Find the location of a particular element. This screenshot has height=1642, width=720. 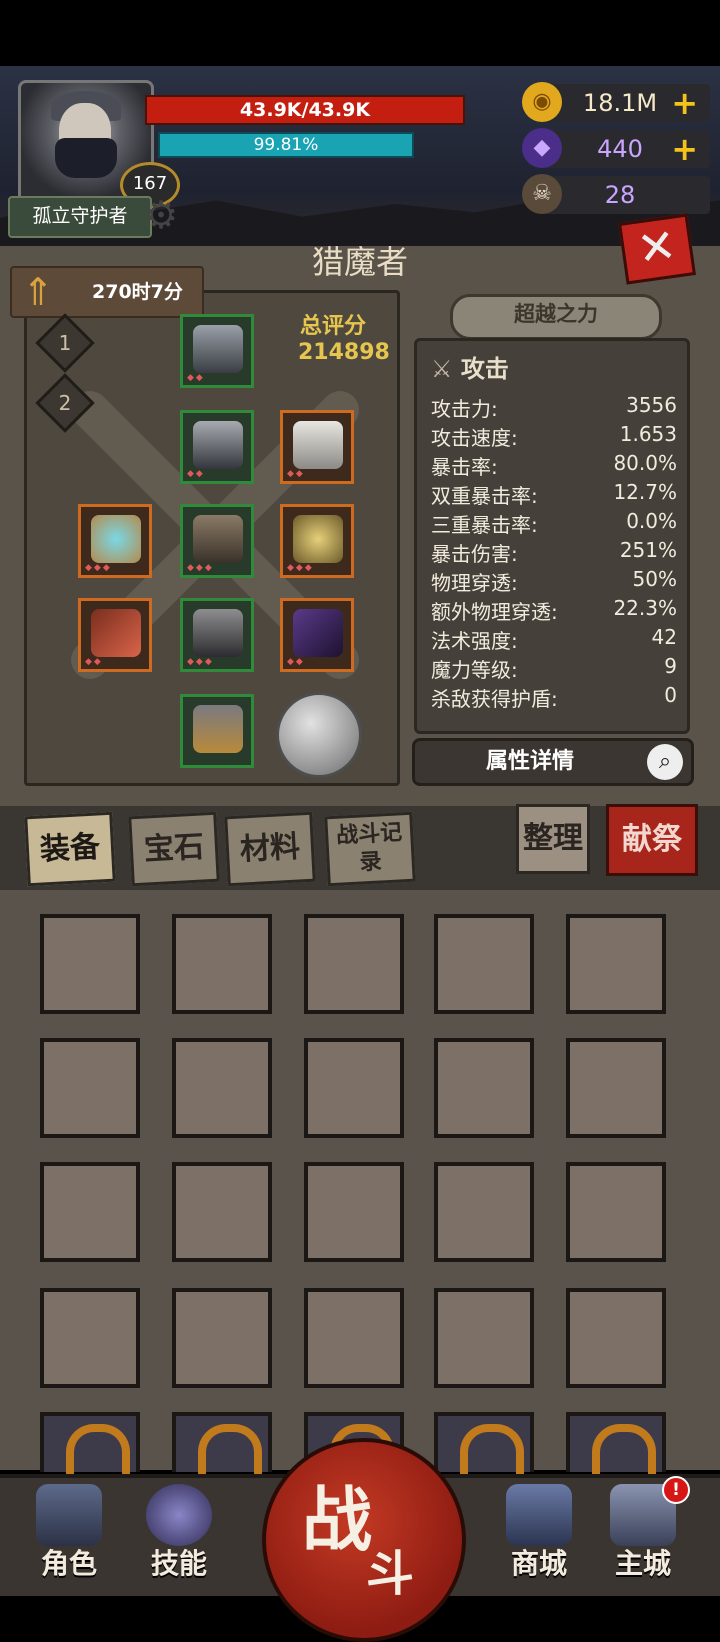

shop-icon is located at coordinates (539, 1515).